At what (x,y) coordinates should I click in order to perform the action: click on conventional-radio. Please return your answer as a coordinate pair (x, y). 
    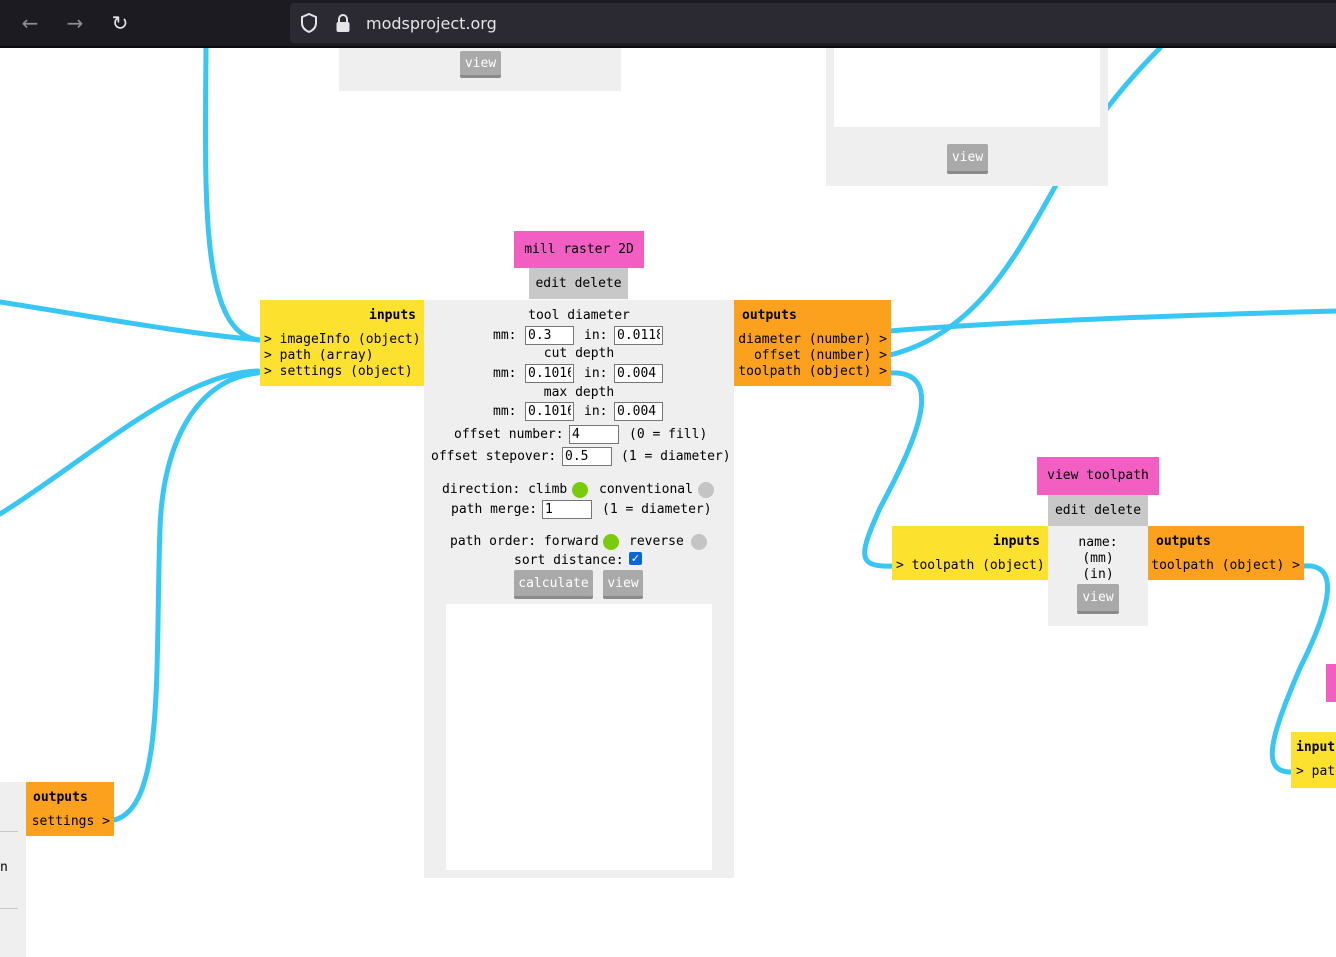
    Looking at the image, I should click on (706, 490).